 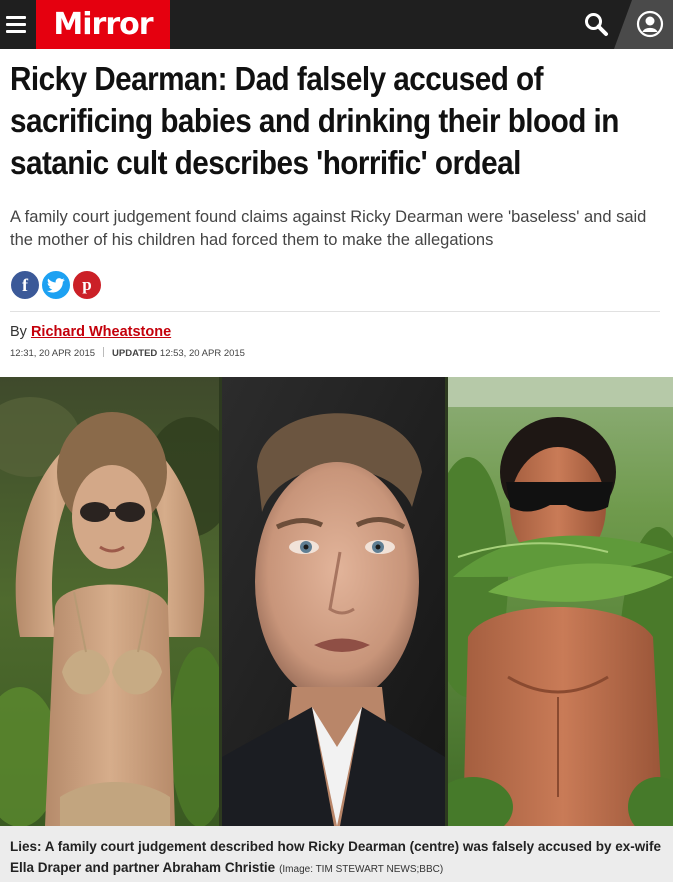 What do you see at coordinates (202, 353) in the screenshot?
I see `updated-time: 12:53, 20 APR 2015` at bounding box center [202, 353].